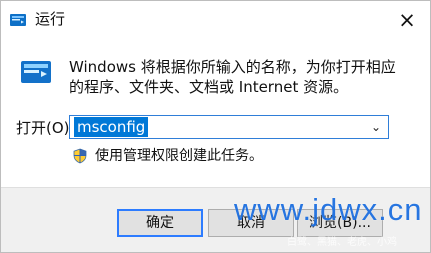 This screenshot has width=431, height=253. I want to click on watermark-text: www.jdwx.cn, so click(328, 209).